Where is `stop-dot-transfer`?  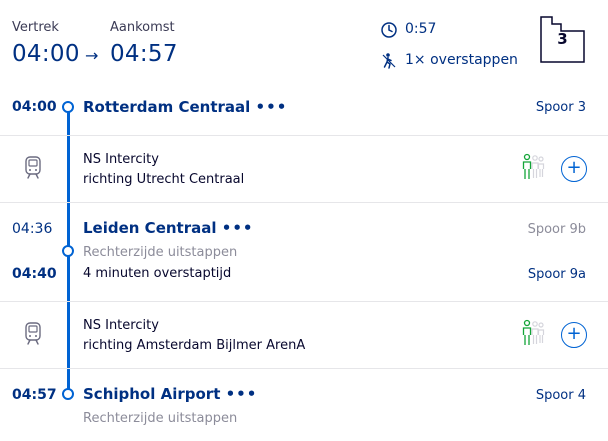 stop-dot-transfer is located at coordinates (68, 251).